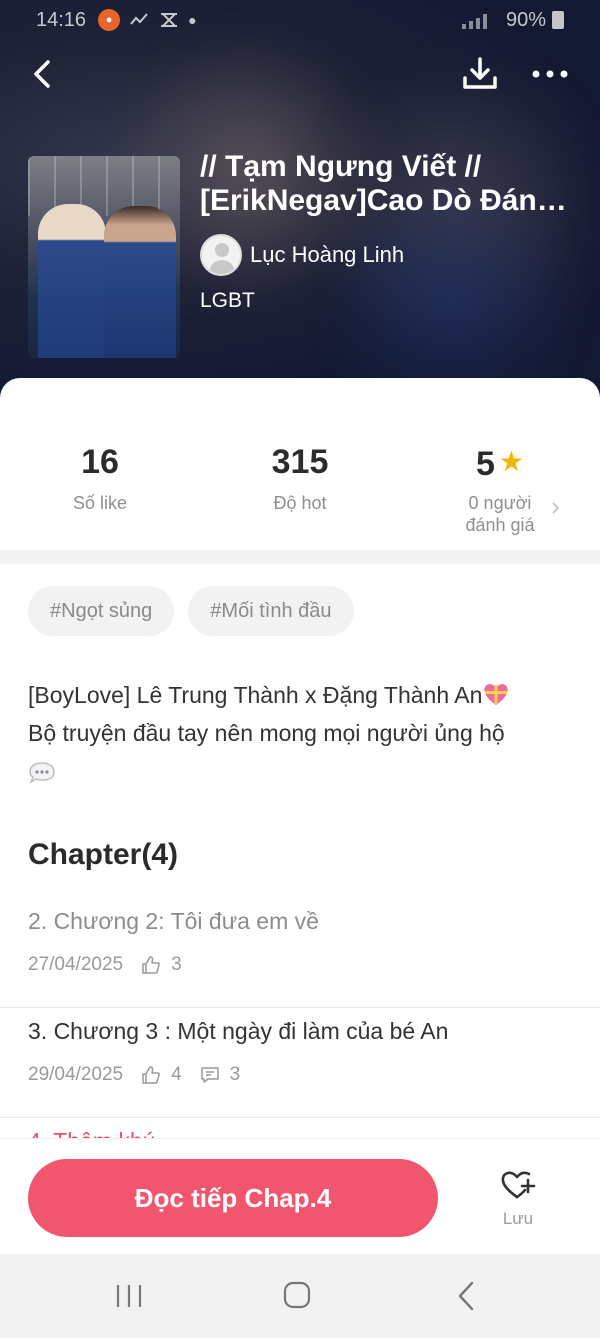  Describe the element at coordinates (227, 301) in the screenshot. I see `story-genre: LGBT` at that location.